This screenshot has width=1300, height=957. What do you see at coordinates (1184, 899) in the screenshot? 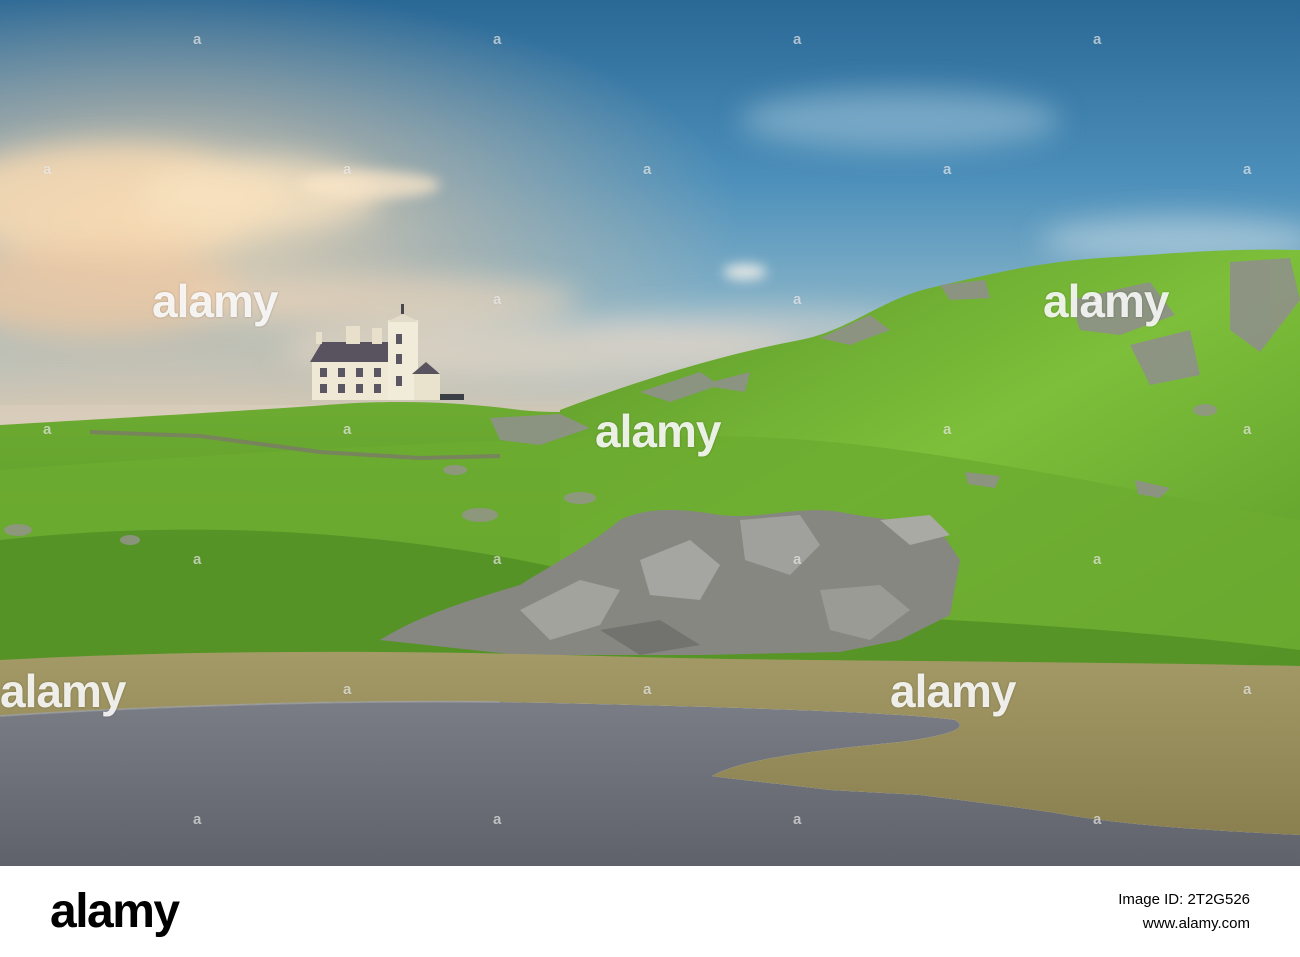
I see `image-id-label: Image ID: 2T2G526` at bounding box center [1184, 899].